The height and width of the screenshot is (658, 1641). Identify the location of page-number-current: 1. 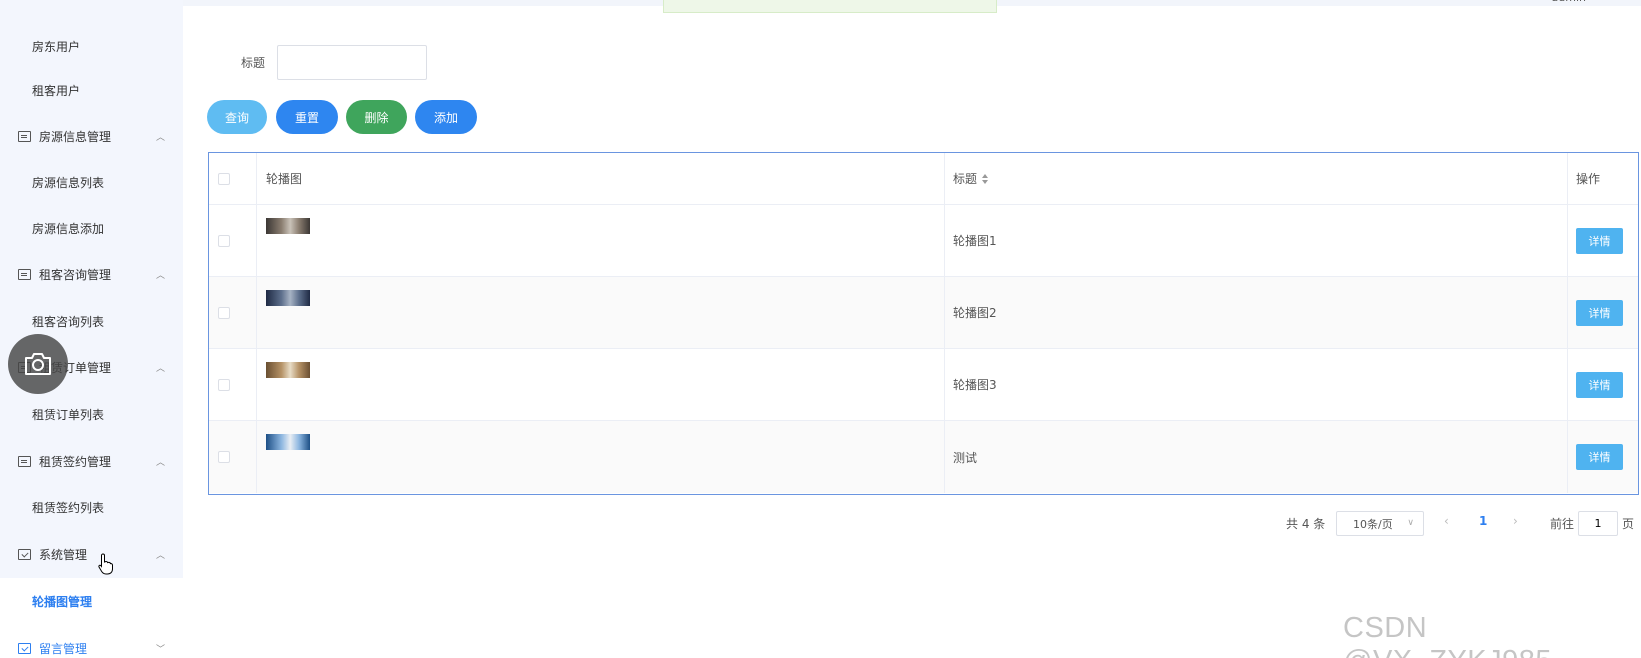
(1483, 521).